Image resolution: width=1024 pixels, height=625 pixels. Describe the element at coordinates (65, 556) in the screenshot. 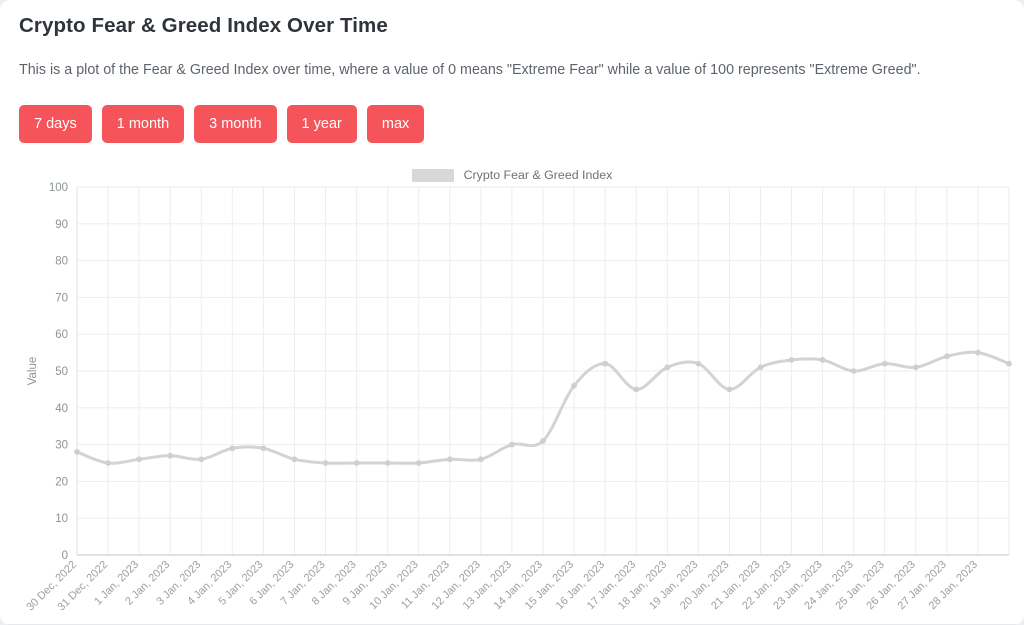

I see `svg-text: 0` at that location.